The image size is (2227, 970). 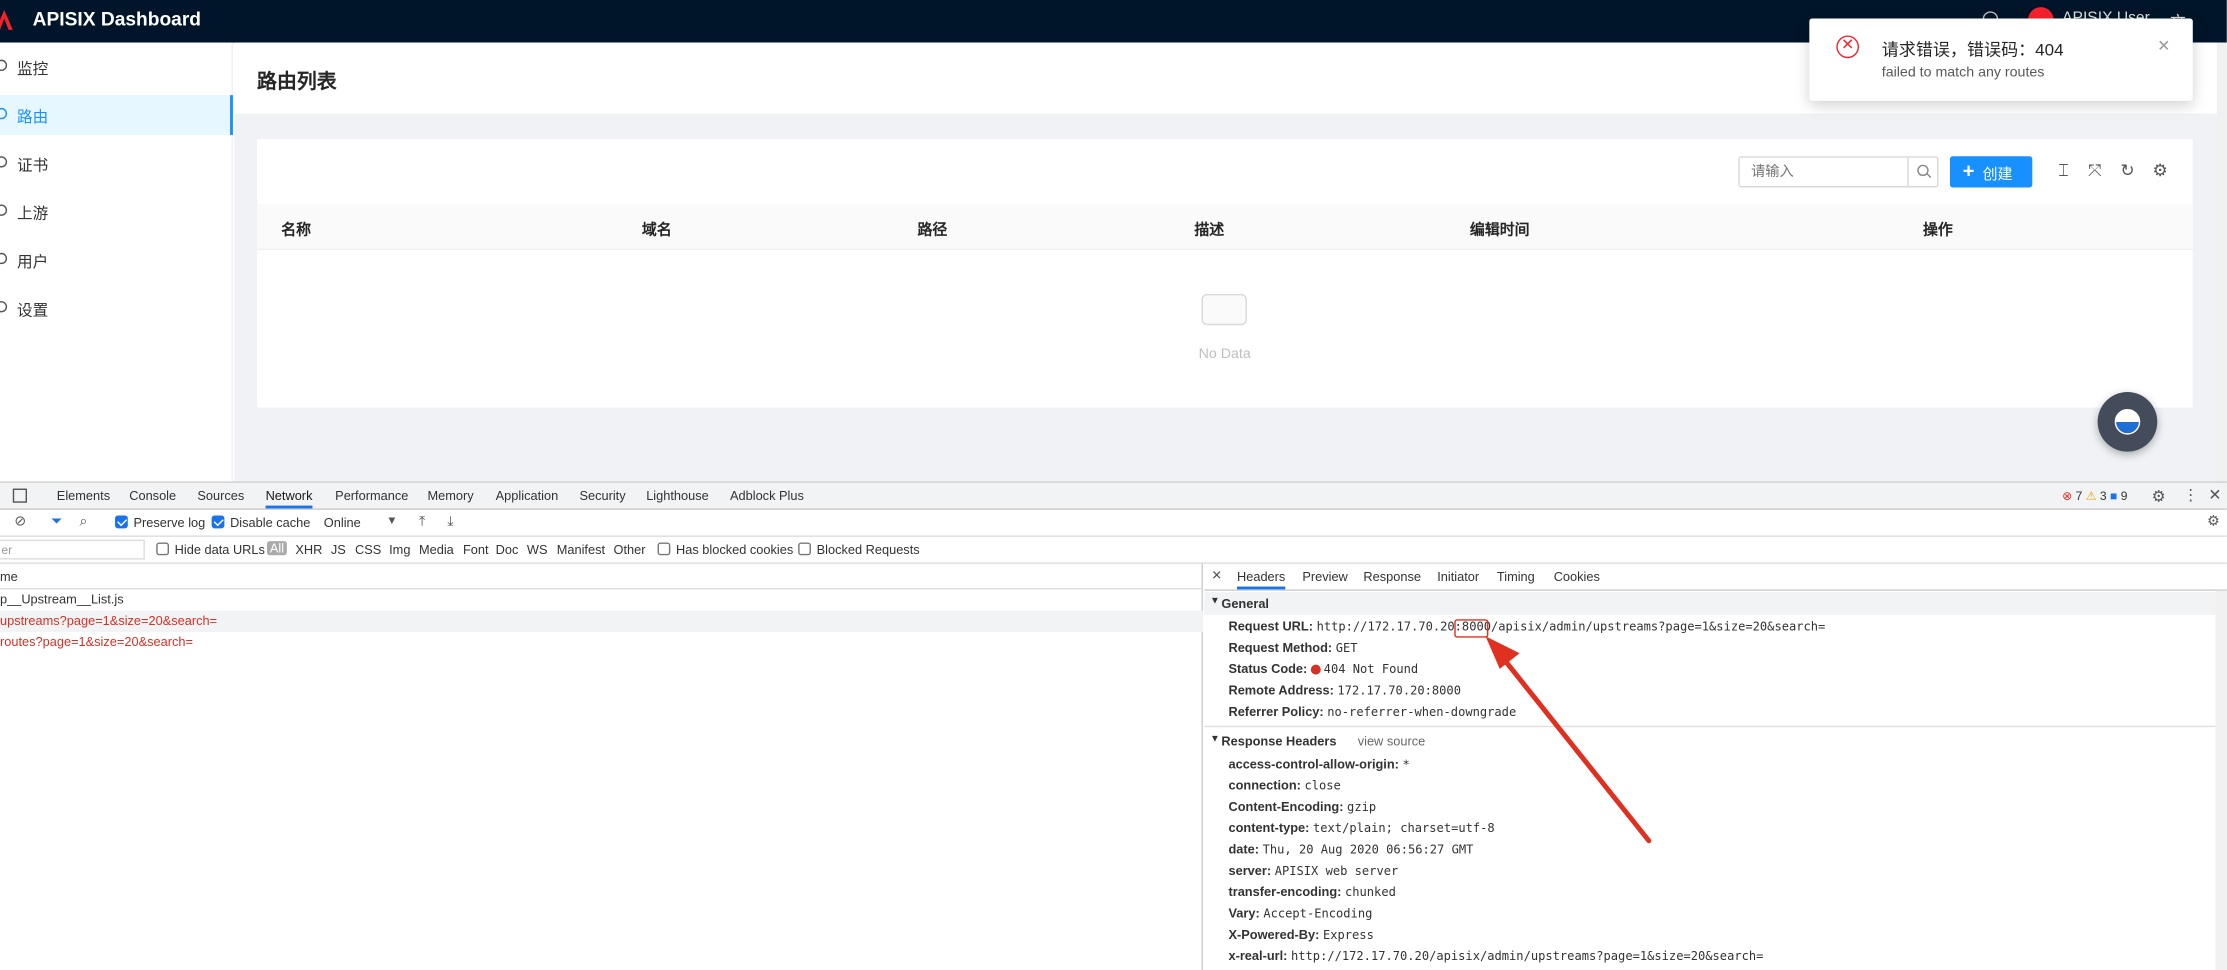 What do you see at coordinates (152, 496) in the screenshot?
I see `tab-console: Console` at bounding box center [152, 496].